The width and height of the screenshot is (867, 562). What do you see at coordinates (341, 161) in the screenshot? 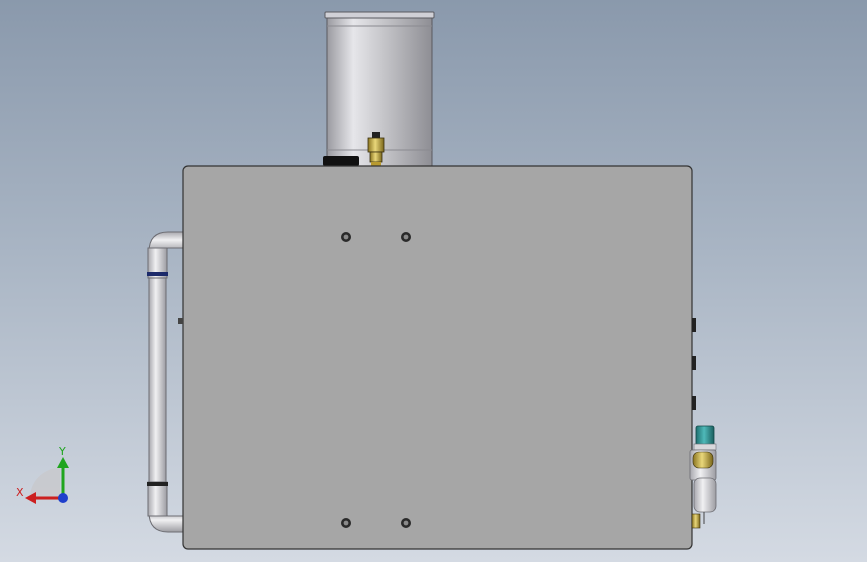
I see `tank-base-clamp` at bounding box center [341, 161].